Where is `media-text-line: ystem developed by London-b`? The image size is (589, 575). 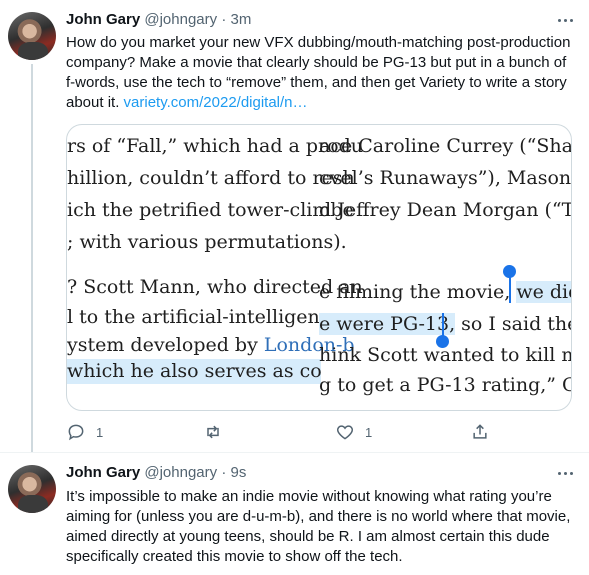 media-text-line: ystem developed by London-b is located at coordinates (211, 345).